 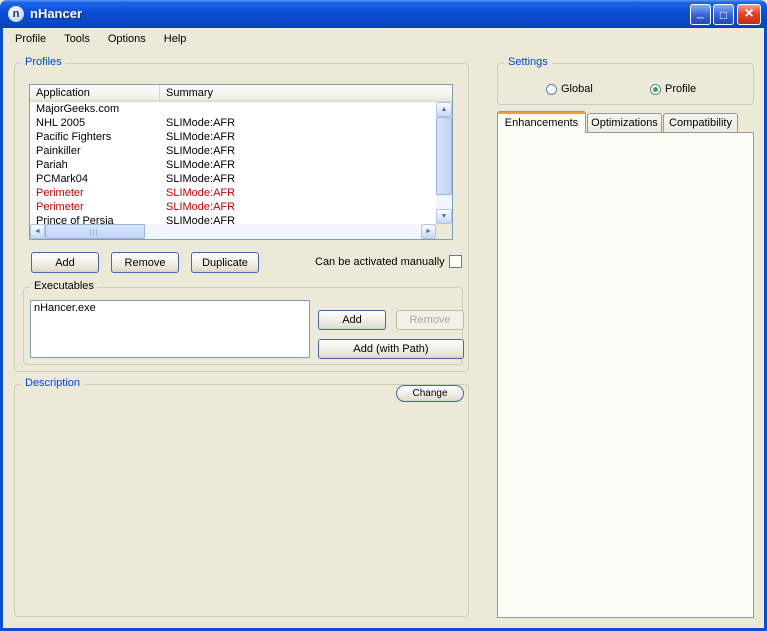 What do you see at coordinates (95, 93) in the screenshot?
I see `column-application: Application` at bounding box center [95, 93].